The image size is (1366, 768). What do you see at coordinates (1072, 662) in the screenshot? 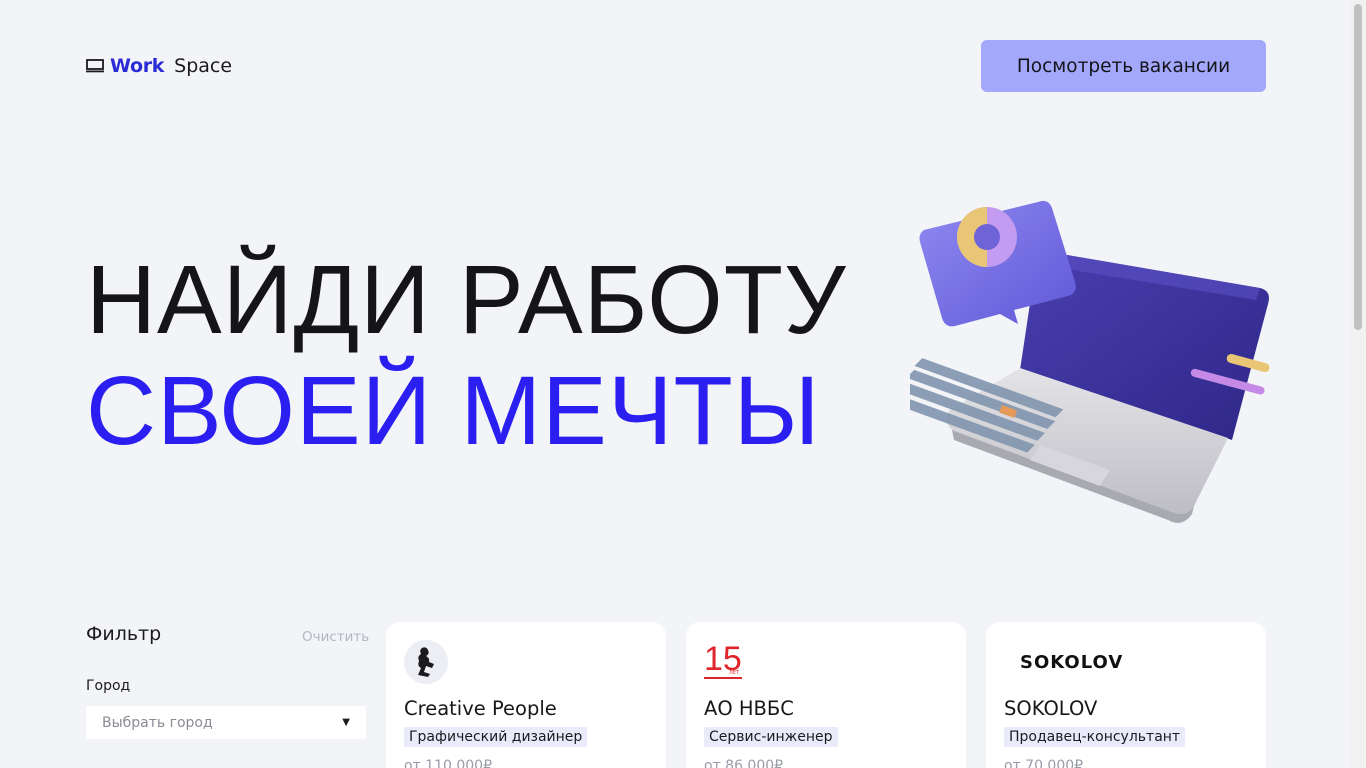
I see `sokolov-logo: SOKOLOV` at bounding box center [1072, 662].